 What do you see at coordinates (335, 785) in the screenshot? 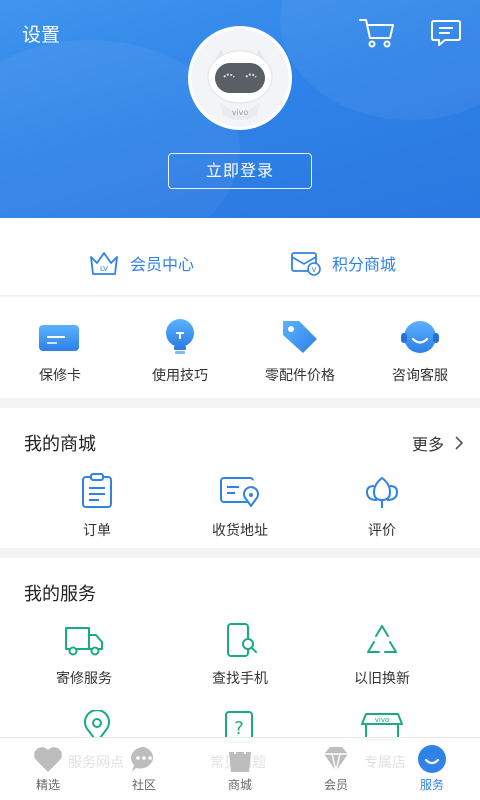
I see `nav-member-label: 会员` at bounding box center [335, 785].